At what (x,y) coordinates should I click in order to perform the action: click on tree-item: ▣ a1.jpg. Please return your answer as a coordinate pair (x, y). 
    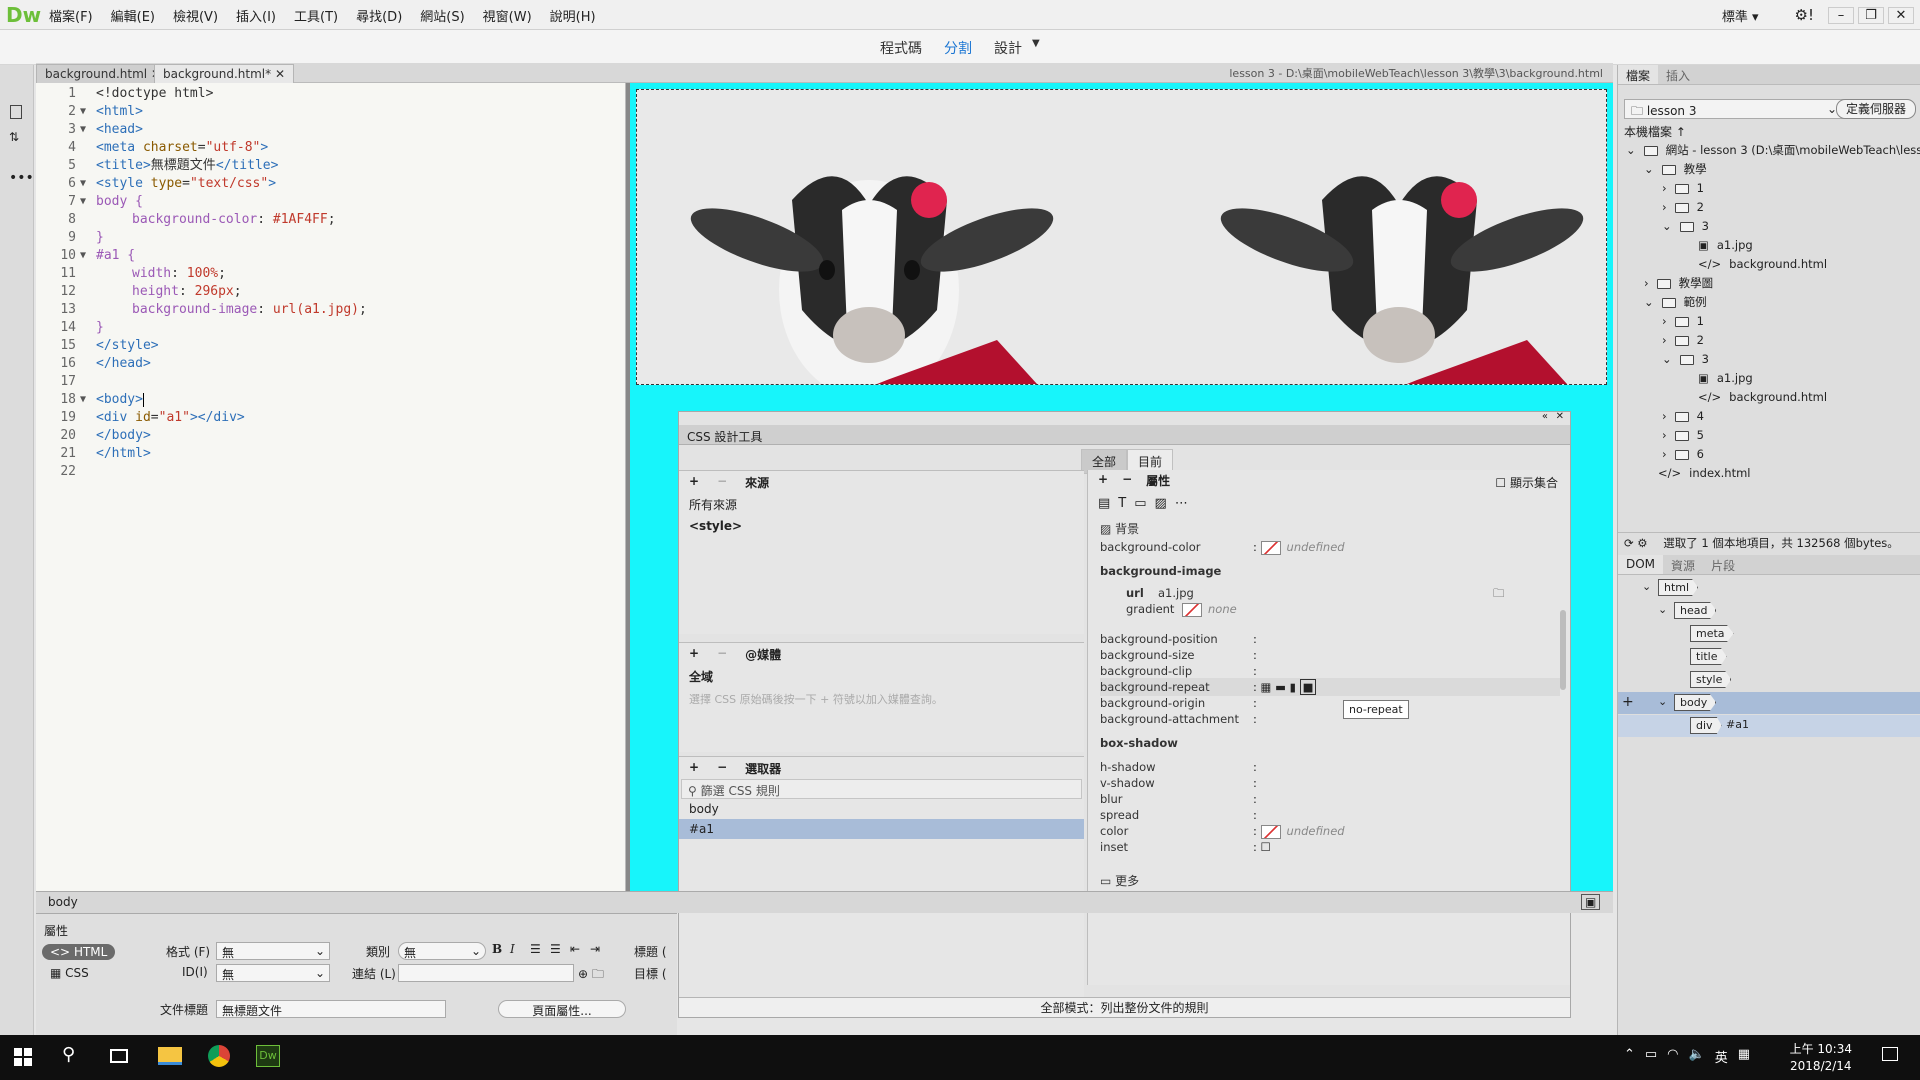
    Looking at the image, I should click on (1725, 245).